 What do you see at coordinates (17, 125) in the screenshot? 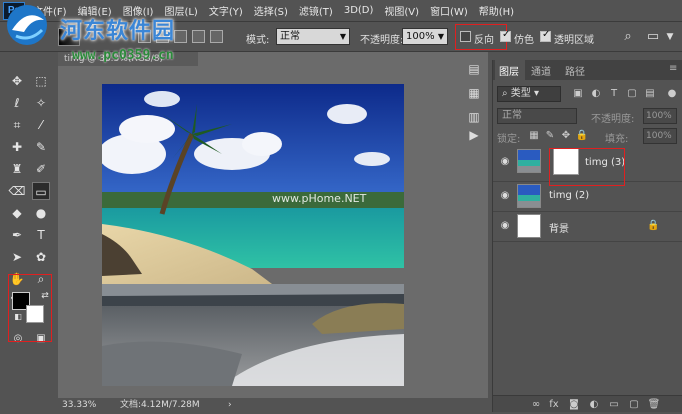
I see `crop-tool-icon: ⌗` at bounding box center [17, 125].